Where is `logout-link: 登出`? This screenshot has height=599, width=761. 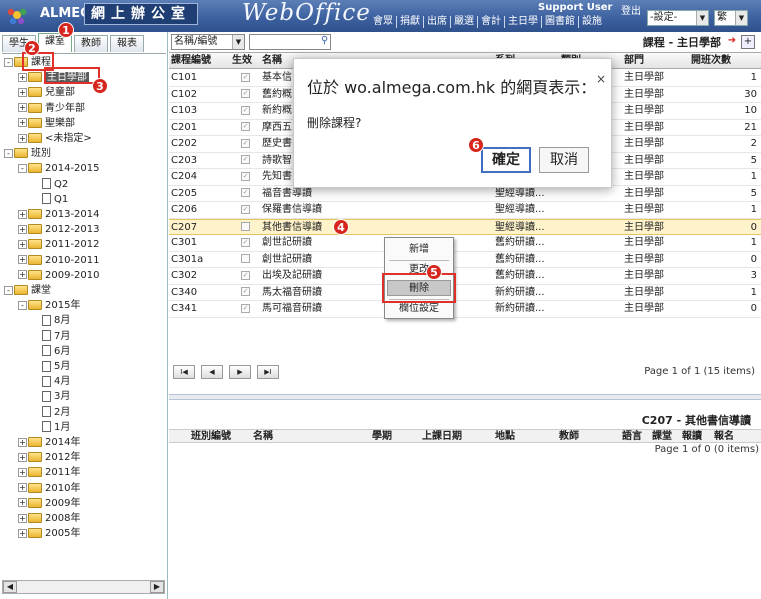
logout-link: 登出 is located at coordinates (631, 9).